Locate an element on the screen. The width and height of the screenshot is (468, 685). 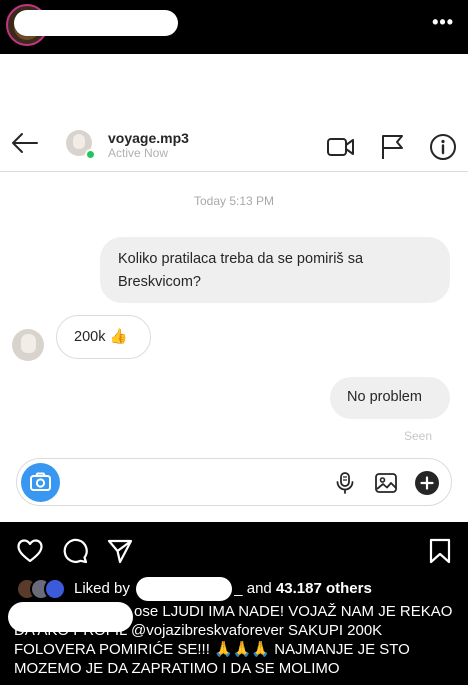
camera-icon is located at coordinates (40, 481).